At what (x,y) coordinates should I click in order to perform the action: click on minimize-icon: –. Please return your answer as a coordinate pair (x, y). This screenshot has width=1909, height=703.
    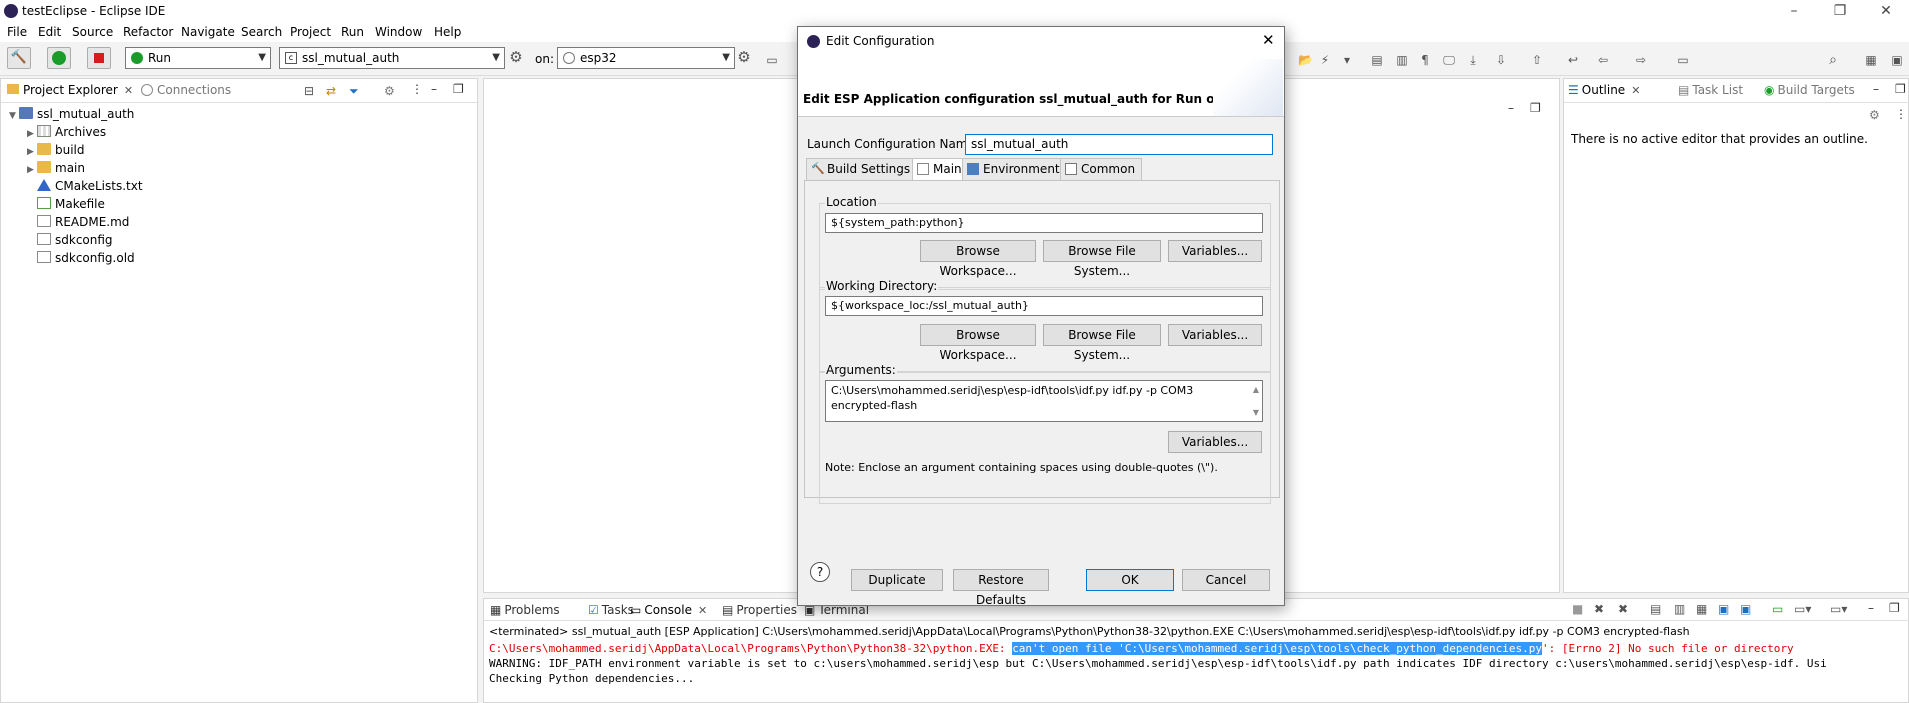
    Looking at the image, I should click on (1794, 11).